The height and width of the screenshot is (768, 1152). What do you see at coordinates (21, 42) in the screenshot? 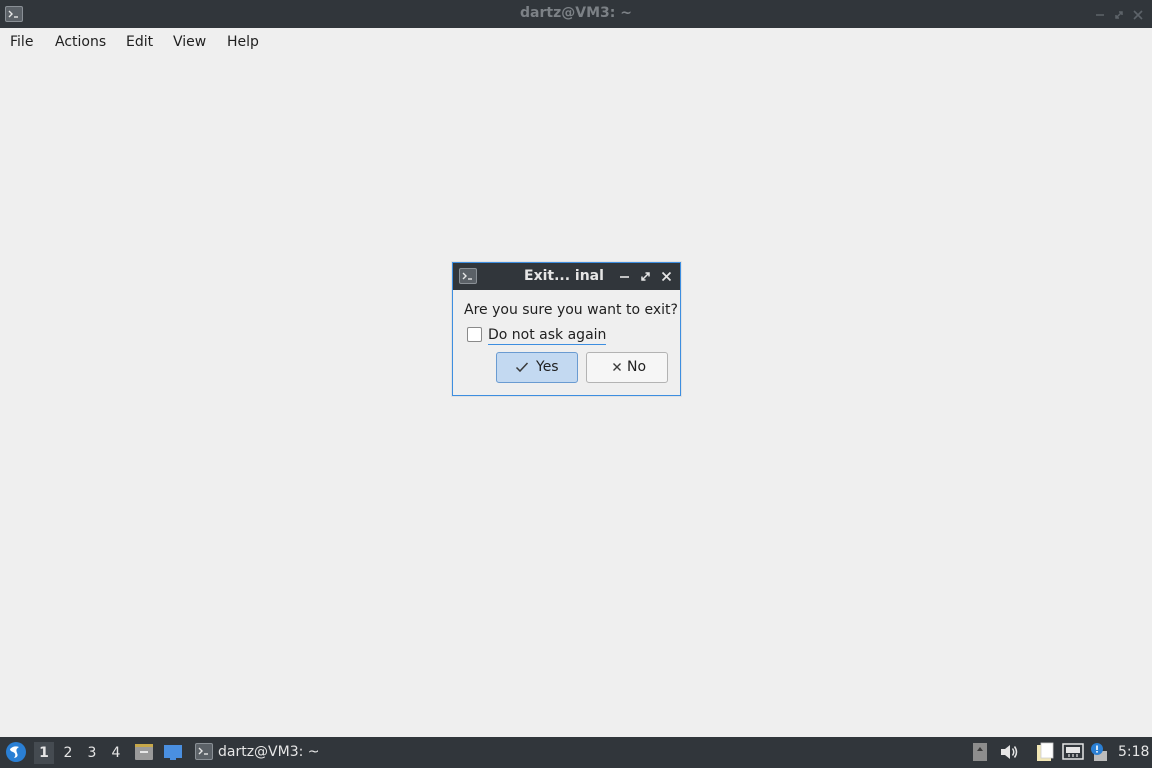
I see `menu-file: File` at bounding box center [21, 42].